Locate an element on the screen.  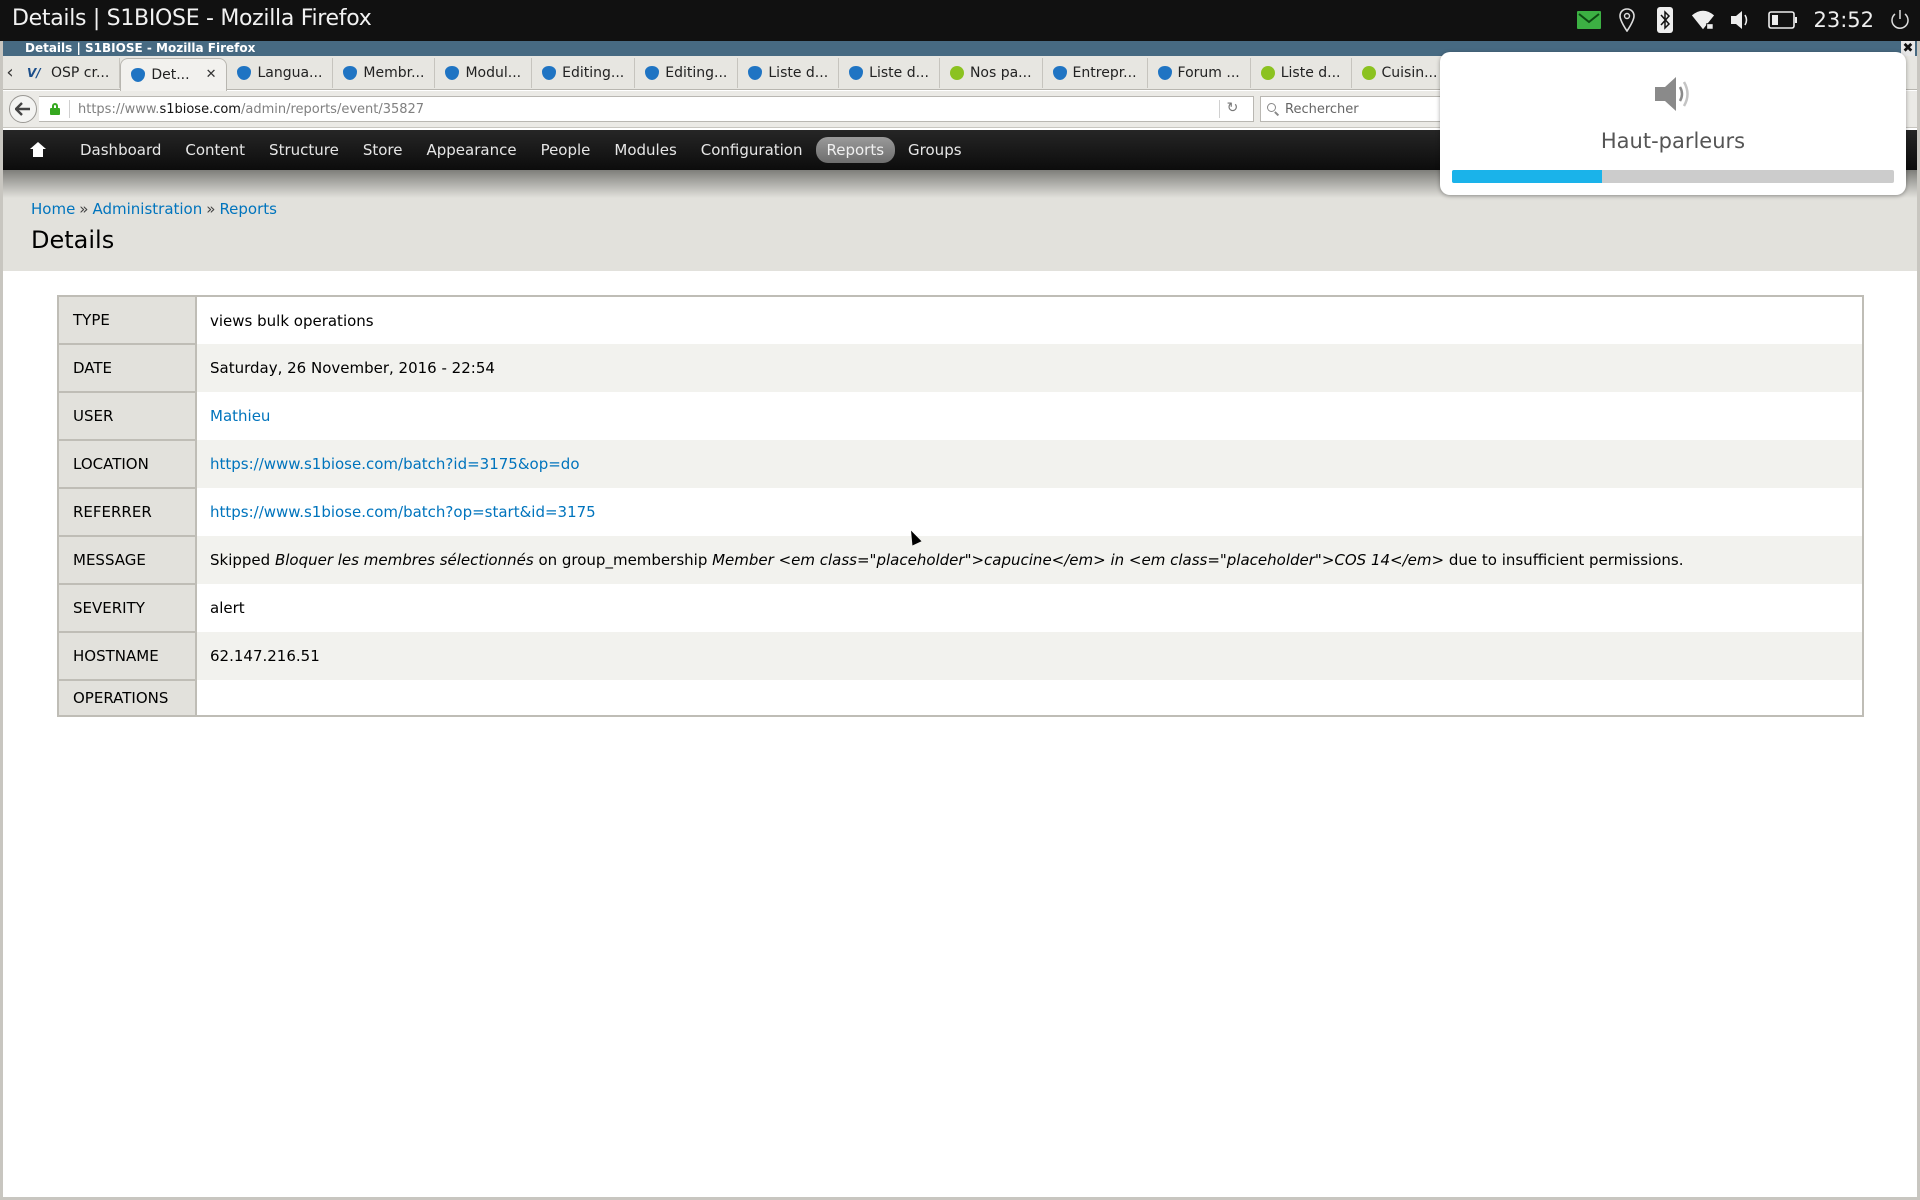
breadcrumb-reports: Reports is located at coordinates (248, 209).